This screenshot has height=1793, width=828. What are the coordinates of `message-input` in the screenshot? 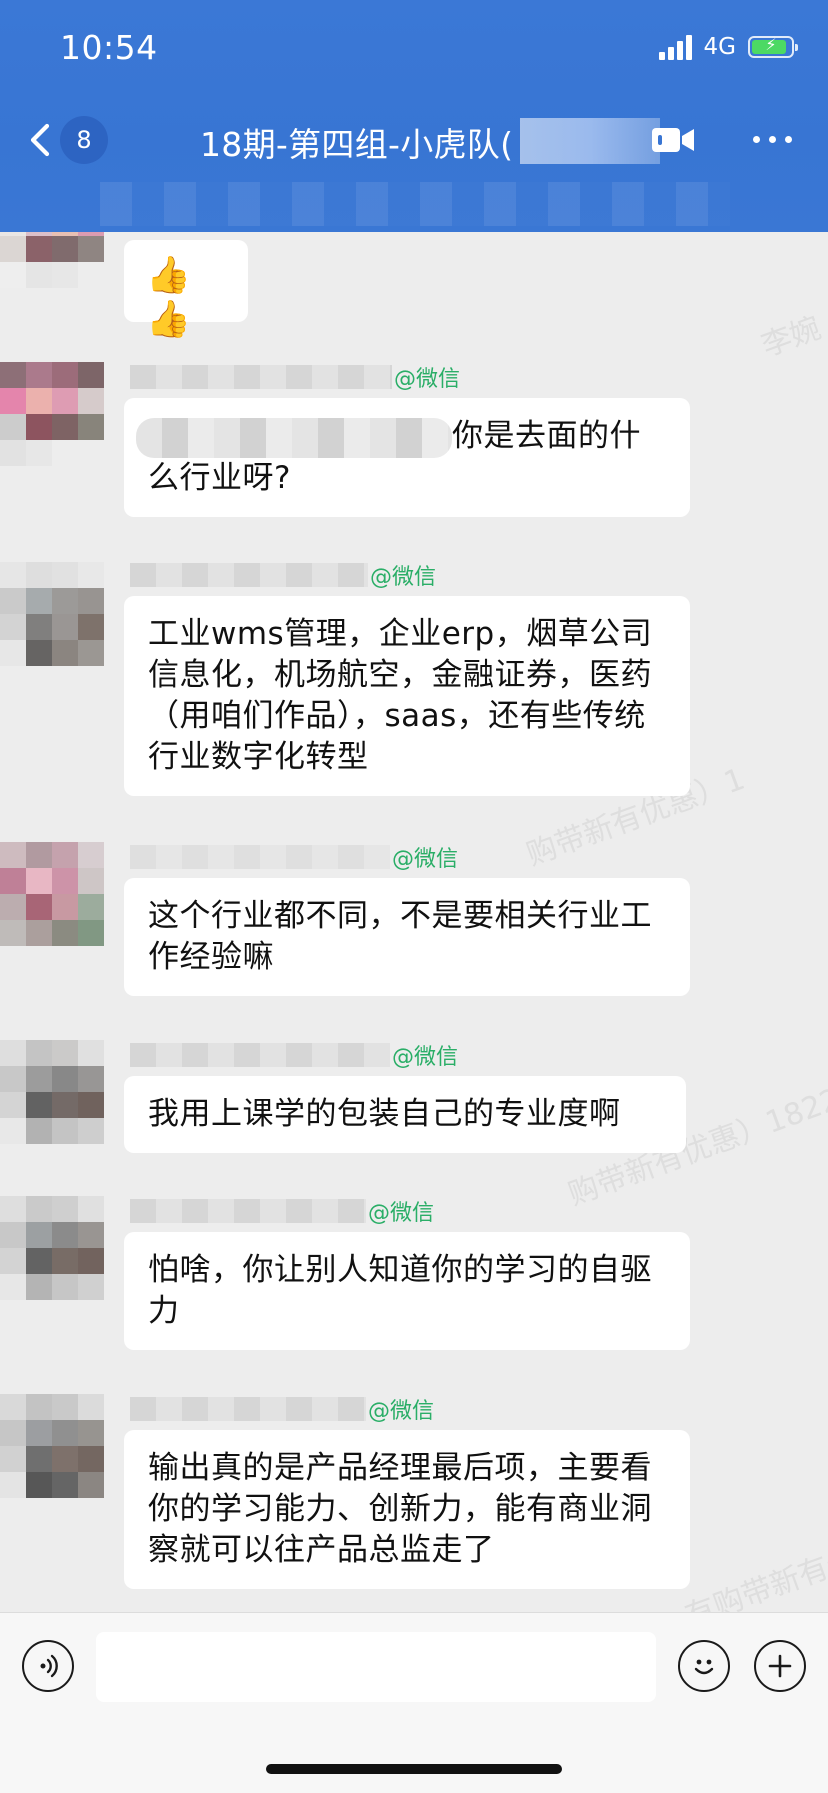 It's located at (376, 1667).